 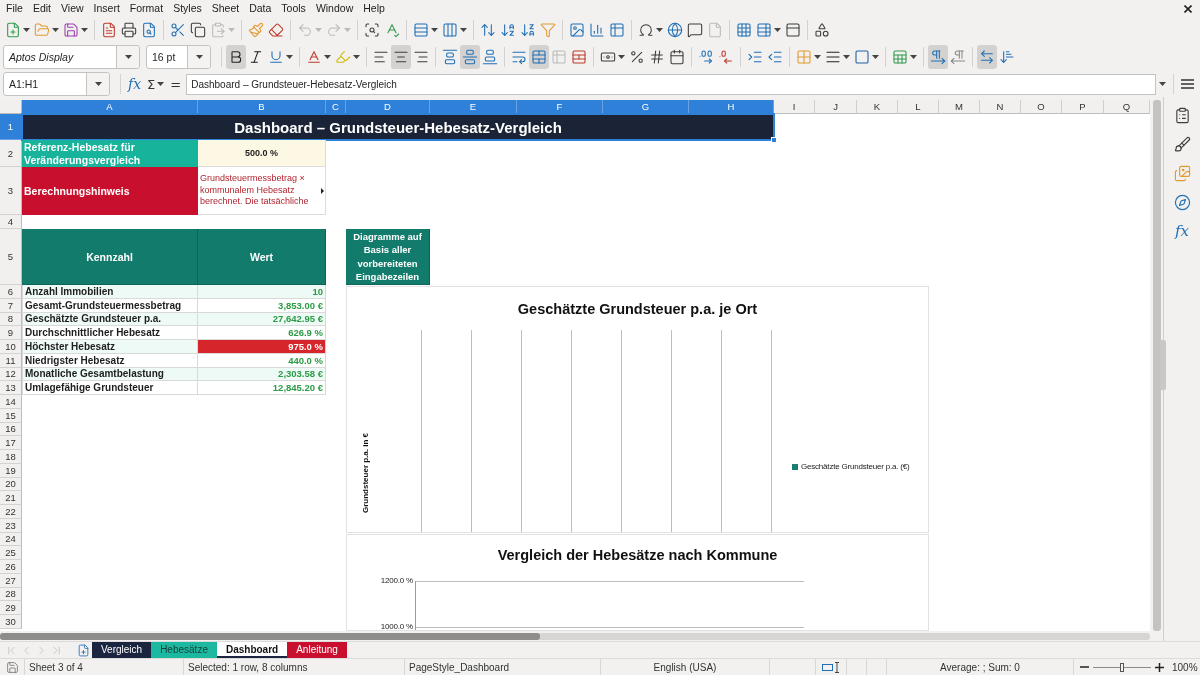 What do you see at coordinates (918, 107) in the screenshot?
I see `column-header: L` at bounding box center [918, 107].